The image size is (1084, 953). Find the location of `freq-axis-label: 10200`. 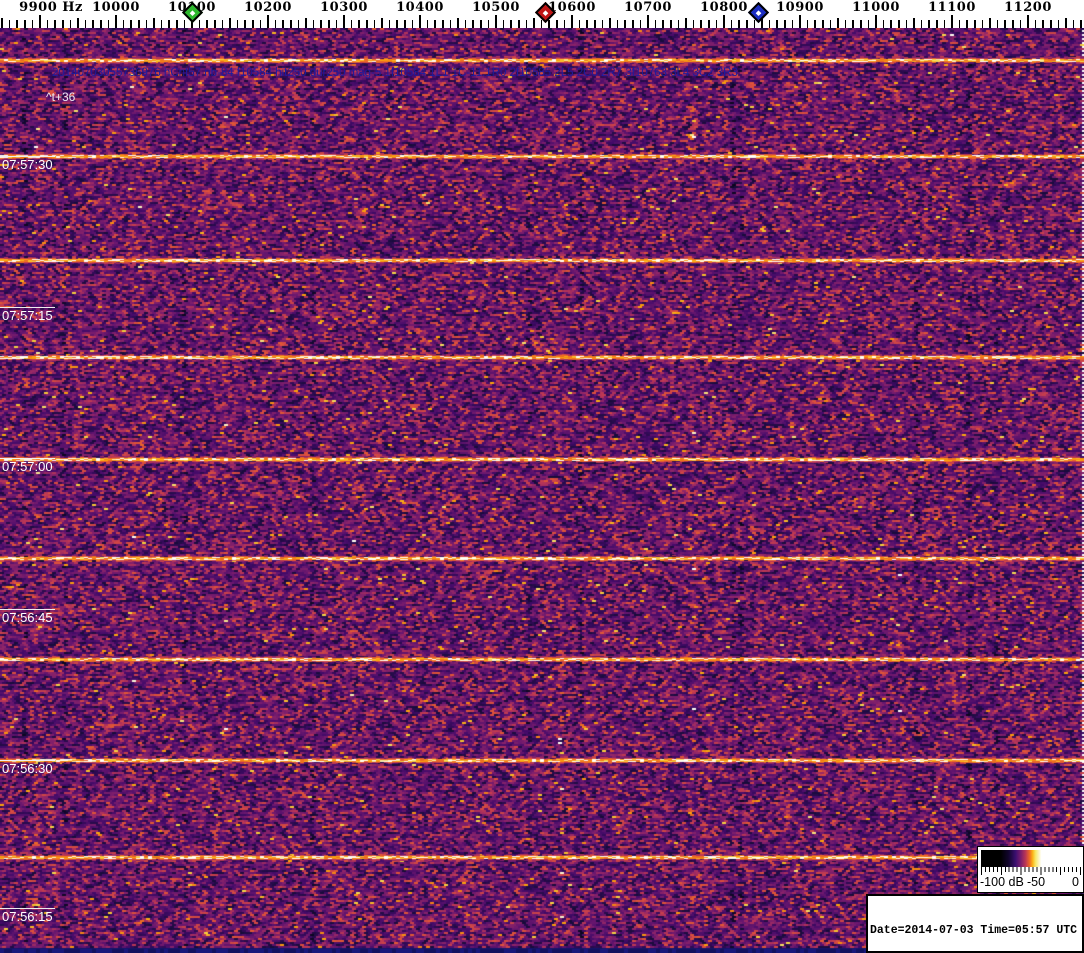

freq-axis-label: 10200 is located at coordinates (268, 7).